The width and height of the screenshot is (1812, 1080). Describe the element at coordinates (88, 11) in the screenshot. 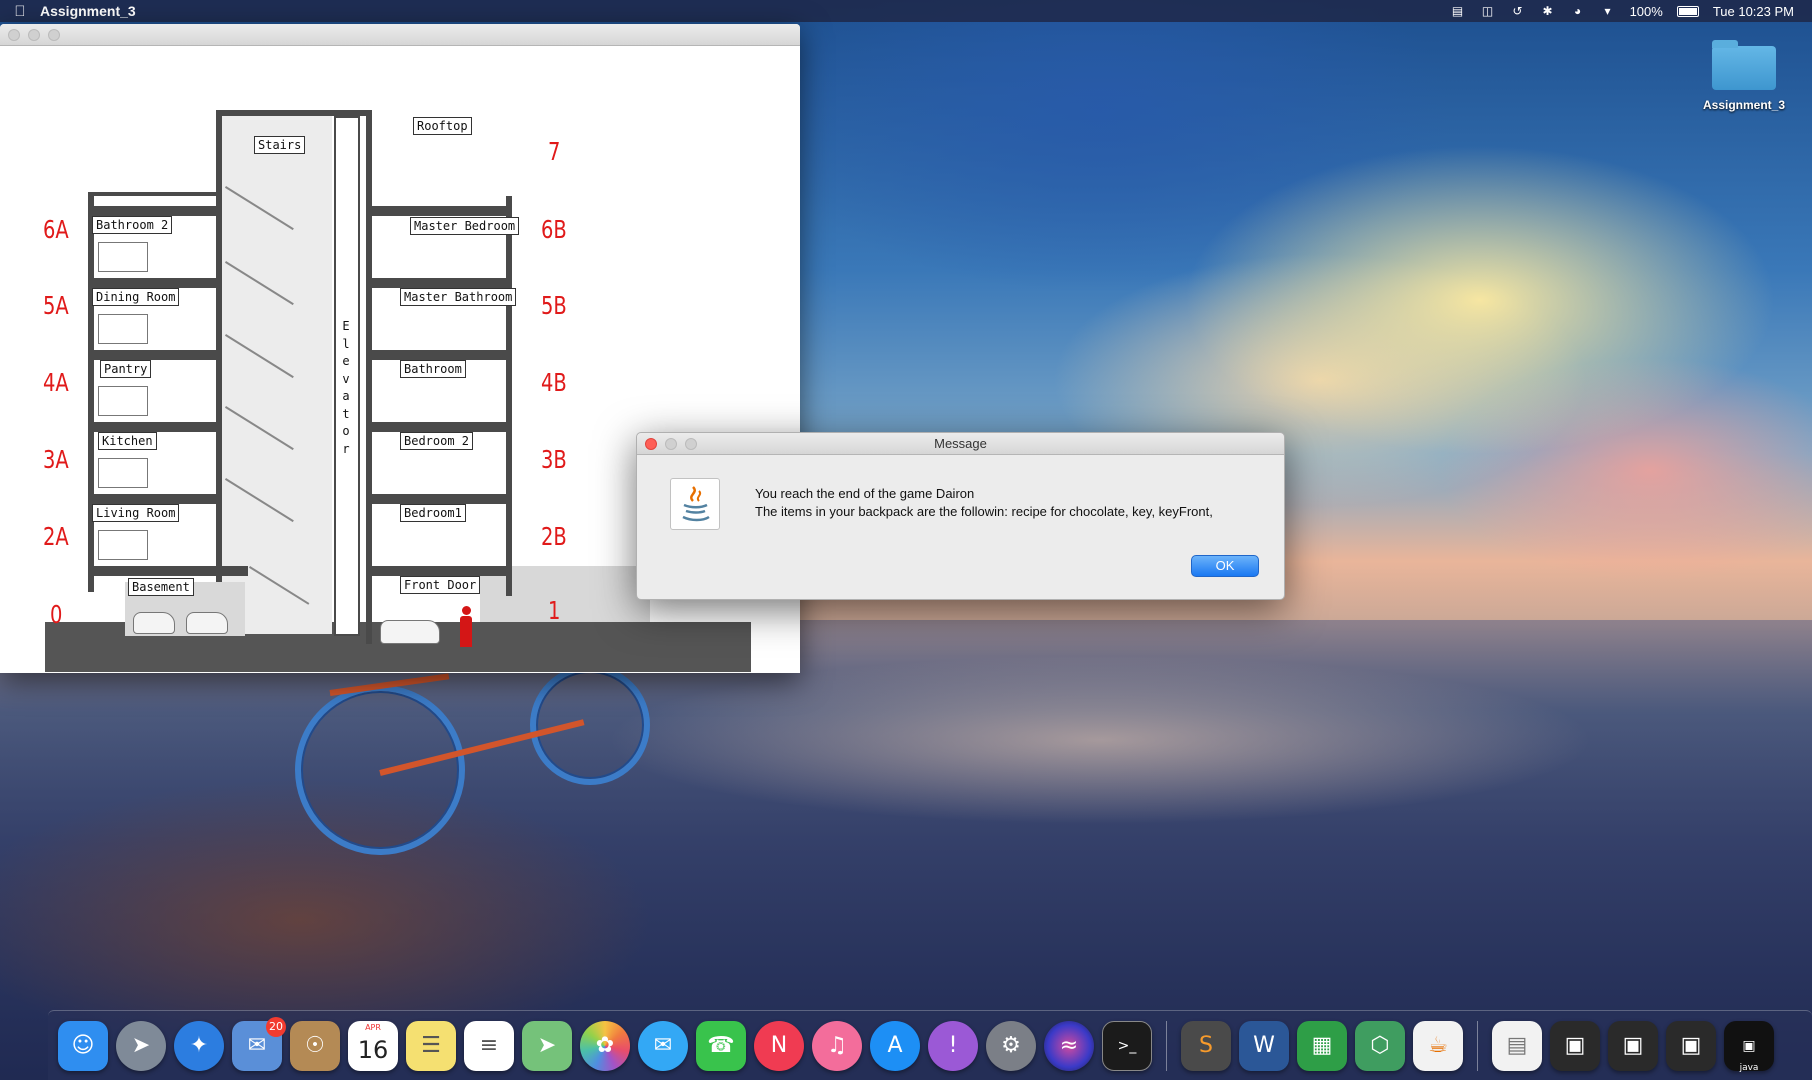

I see `active-app-name: Assignment_3` at that location.